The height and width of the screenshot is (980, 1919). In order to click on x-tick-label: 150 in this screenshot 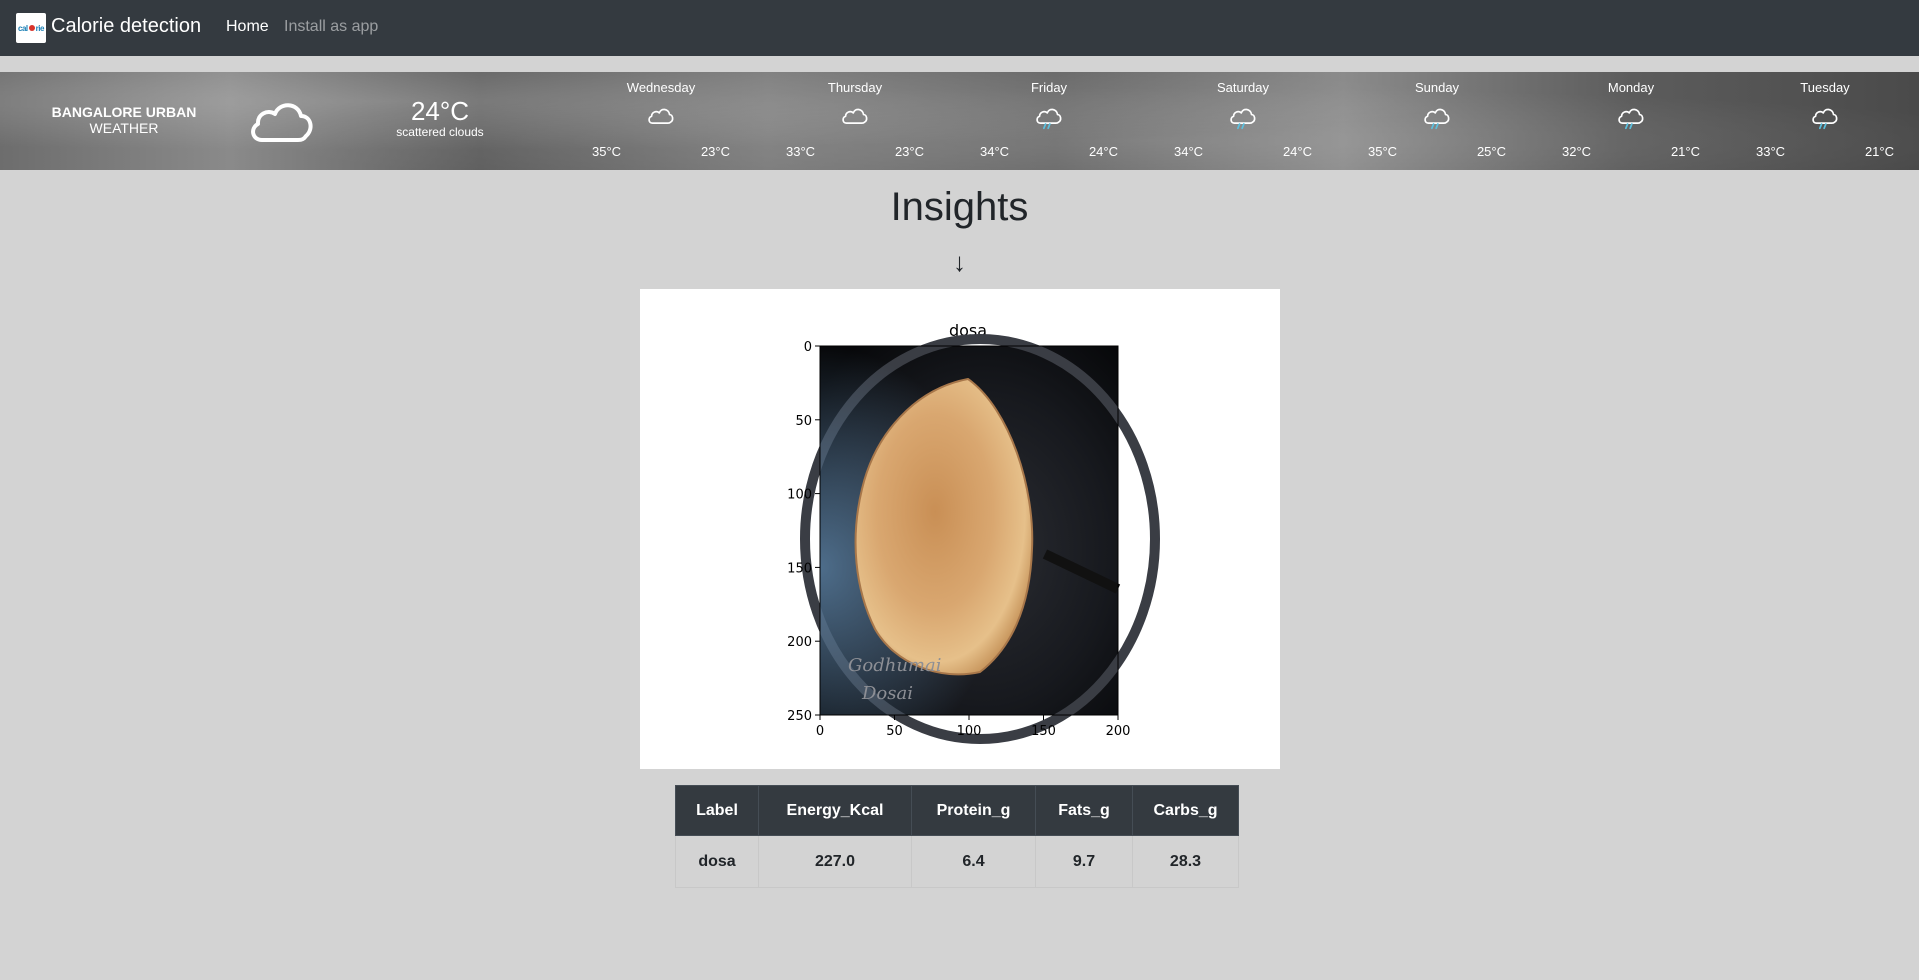, I will do `click(1043, 731)`.